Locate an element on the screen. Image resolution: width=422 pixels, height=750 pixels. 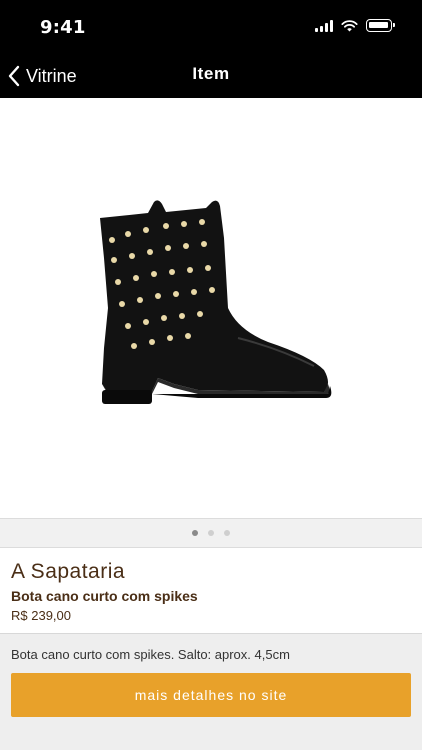
battery-icon is located at coordinates (380, 25).